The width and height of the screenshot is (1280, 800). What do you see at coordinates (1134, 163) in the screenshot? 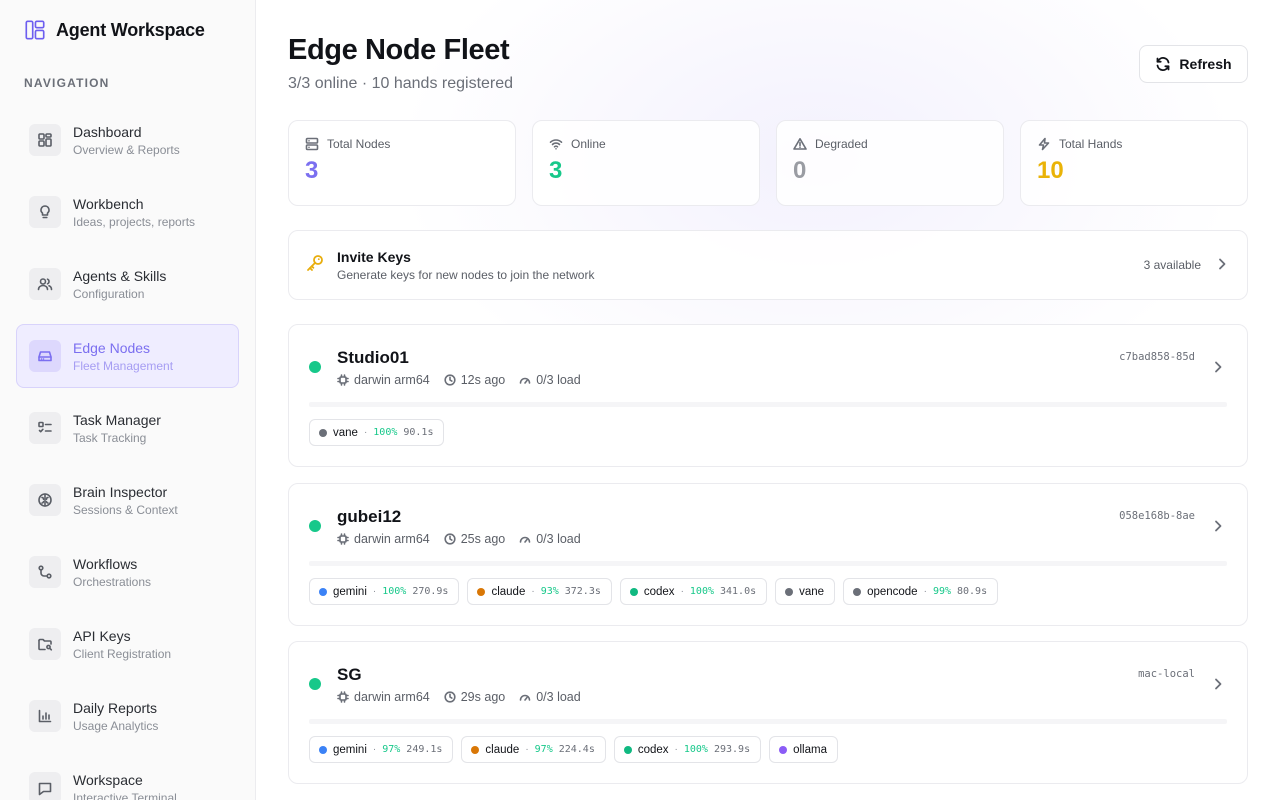
I see `stat-card-total-hands: Total Hands 10` at bounding box center [1134, 163].